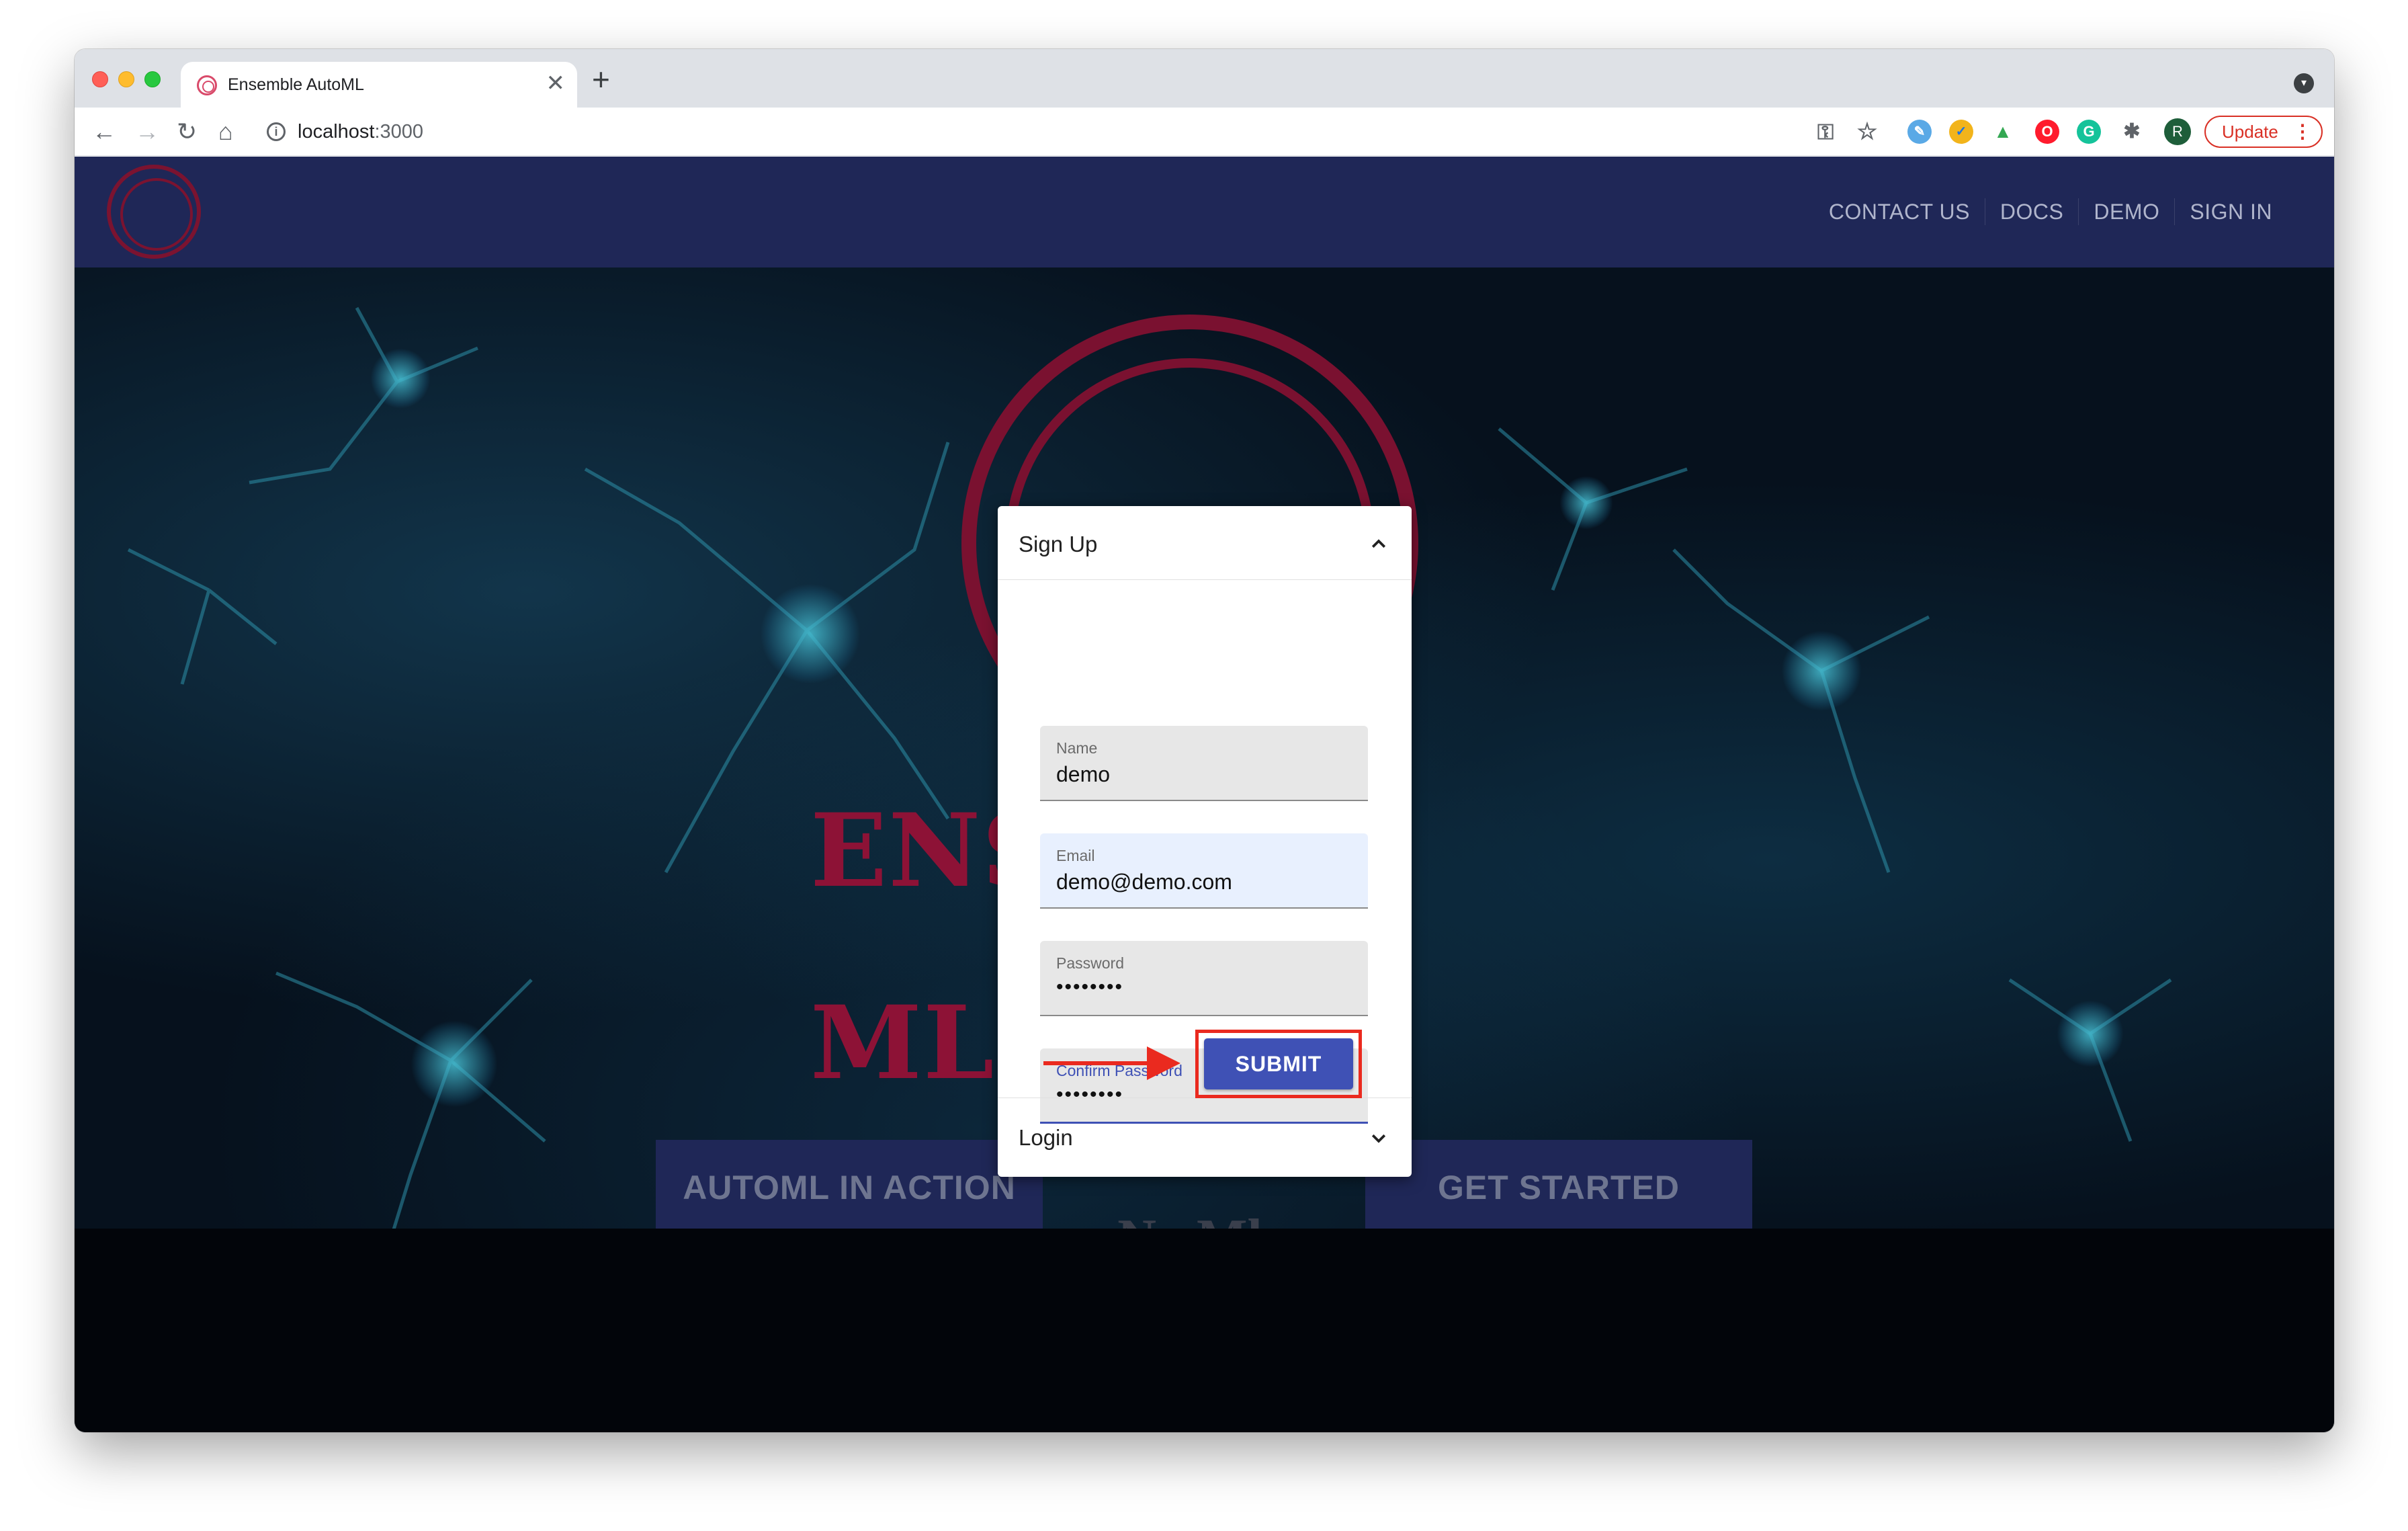  Describe the element at coordinates (2230, 212) in the screenshot. I see `nav-sign-in: SIGN IN` at that location.